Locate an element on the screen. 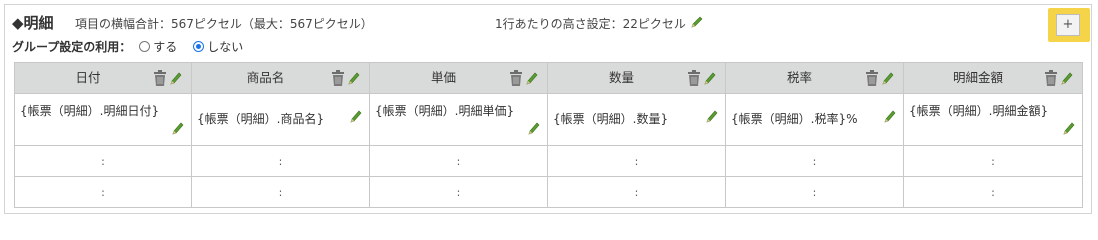  field-value: {帳票（明細）.税率}% is located at coordinates (794, 119).